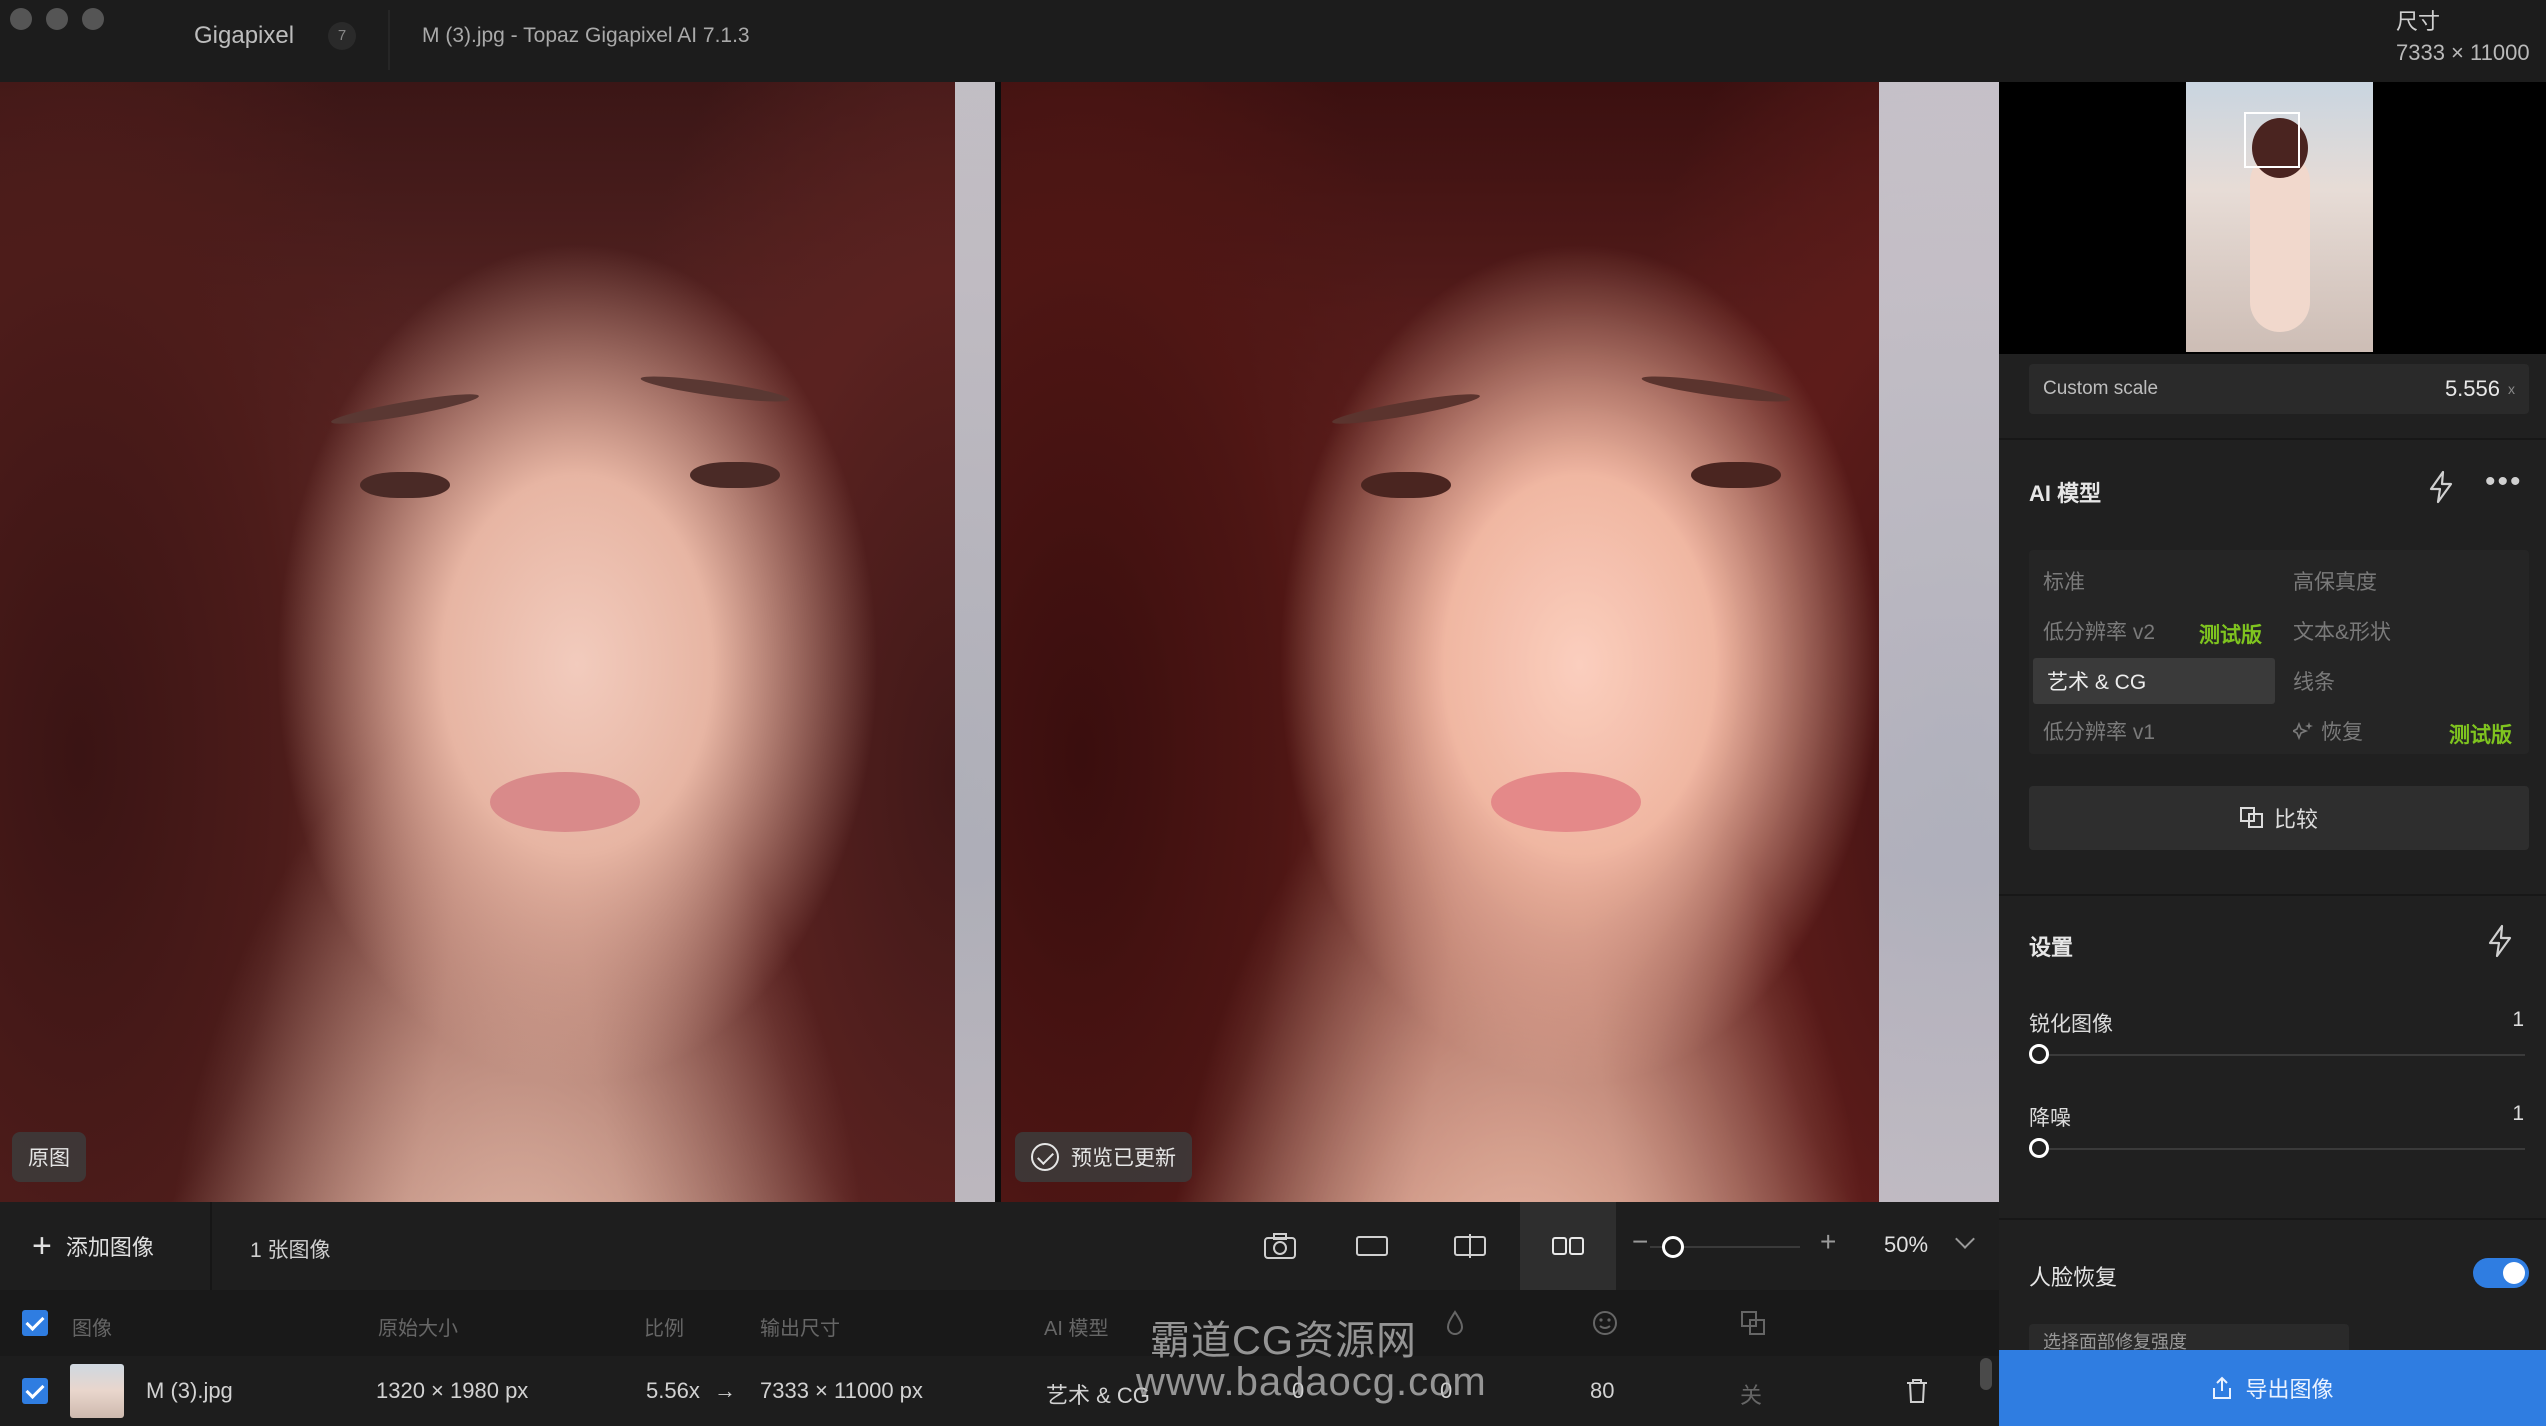 The width and height of the screenshot is (2546, 1426). I want to click on more-options-icon: •••, so click(2504, 482).